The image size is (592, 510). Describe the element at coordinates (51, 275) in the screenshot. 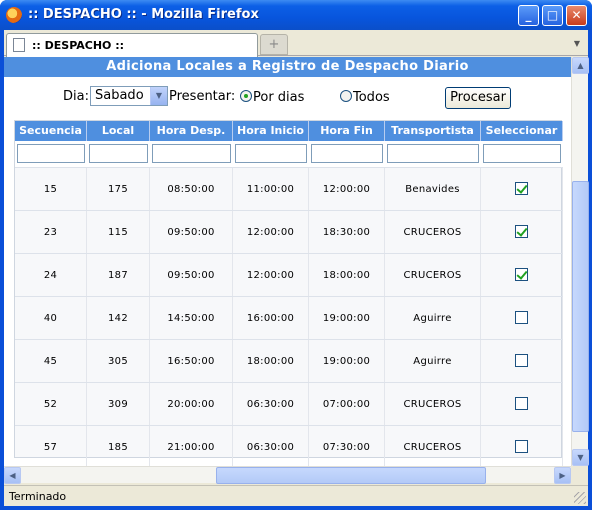

I see `cell-secuencia: 24` at that location.